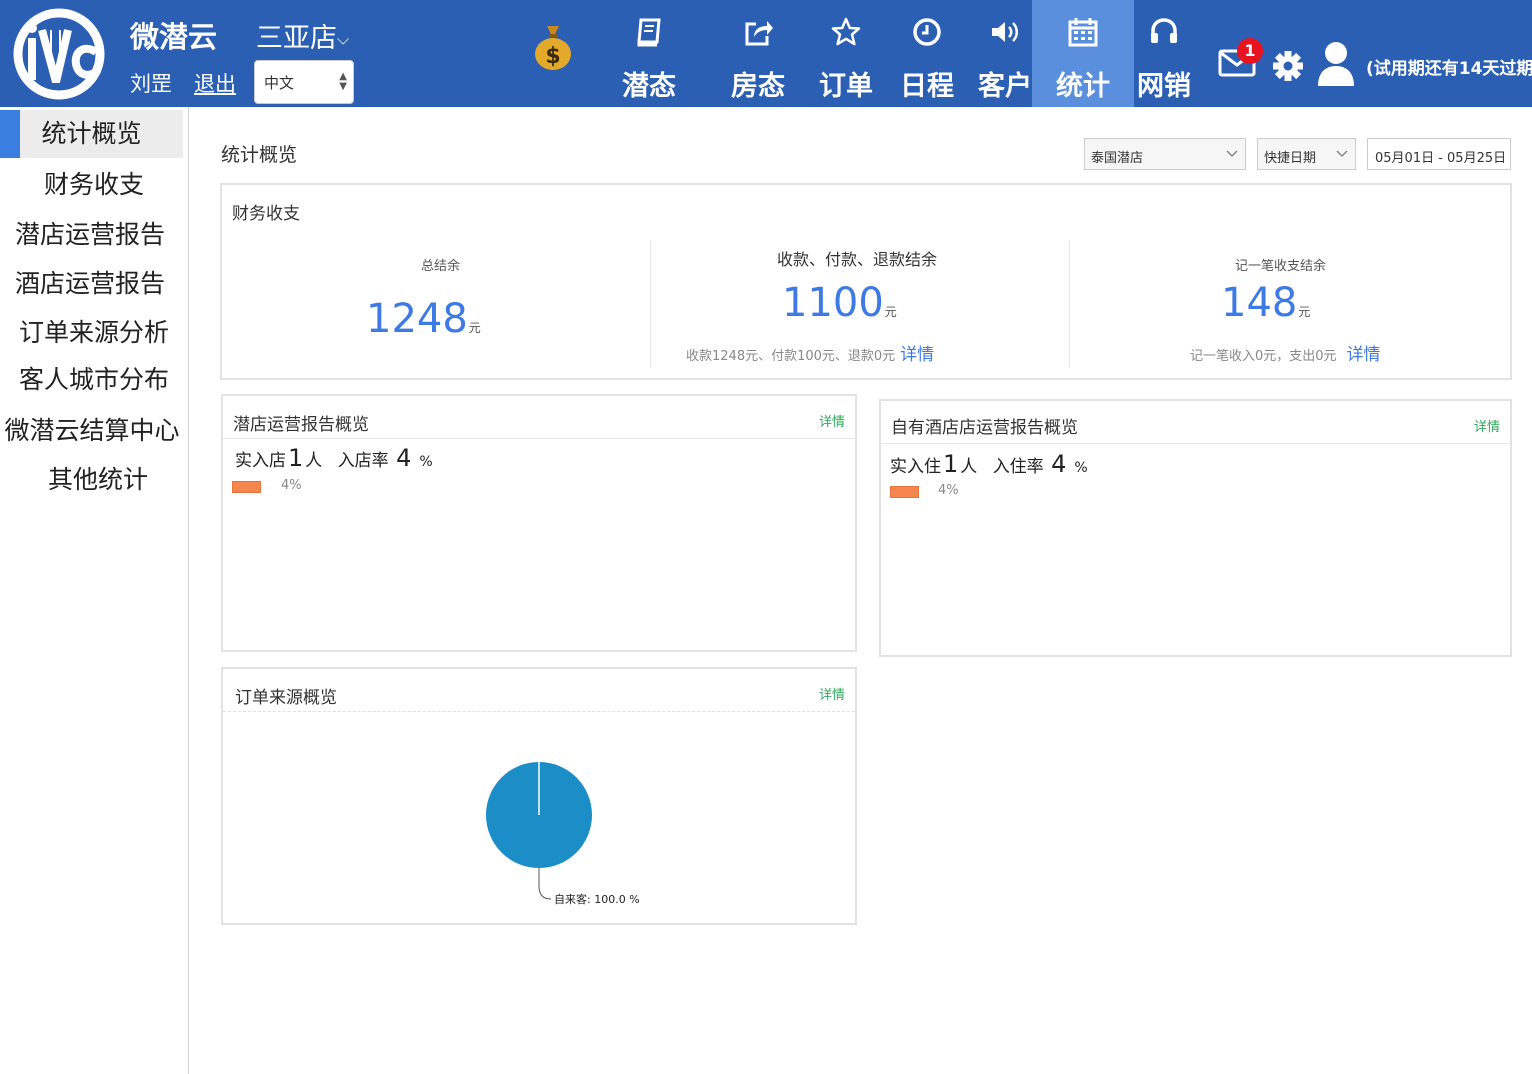  Describe the element at coordinates (1005, 32) in the screenshot. I see `speaker-icon` at that location.